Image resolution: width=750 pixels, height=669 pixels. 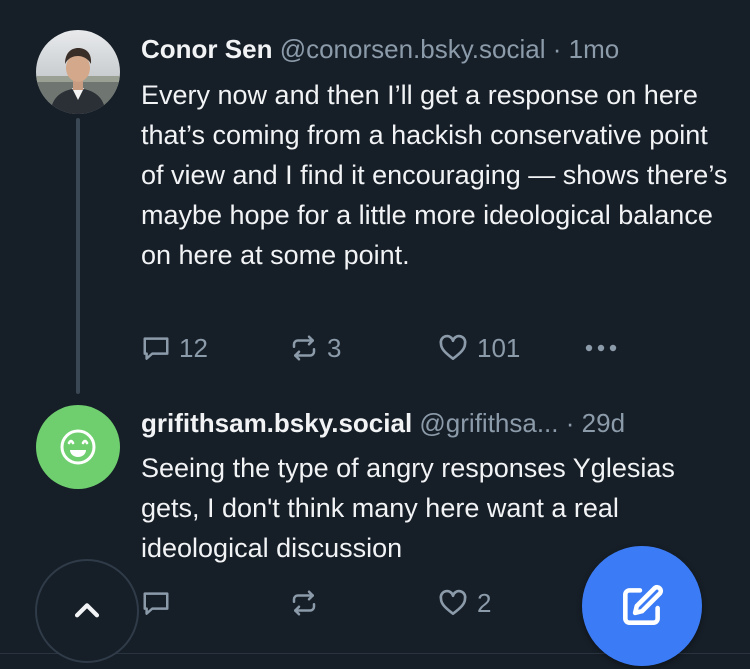 I want to click on chevron-up-icon, so click(x=87, y=610).